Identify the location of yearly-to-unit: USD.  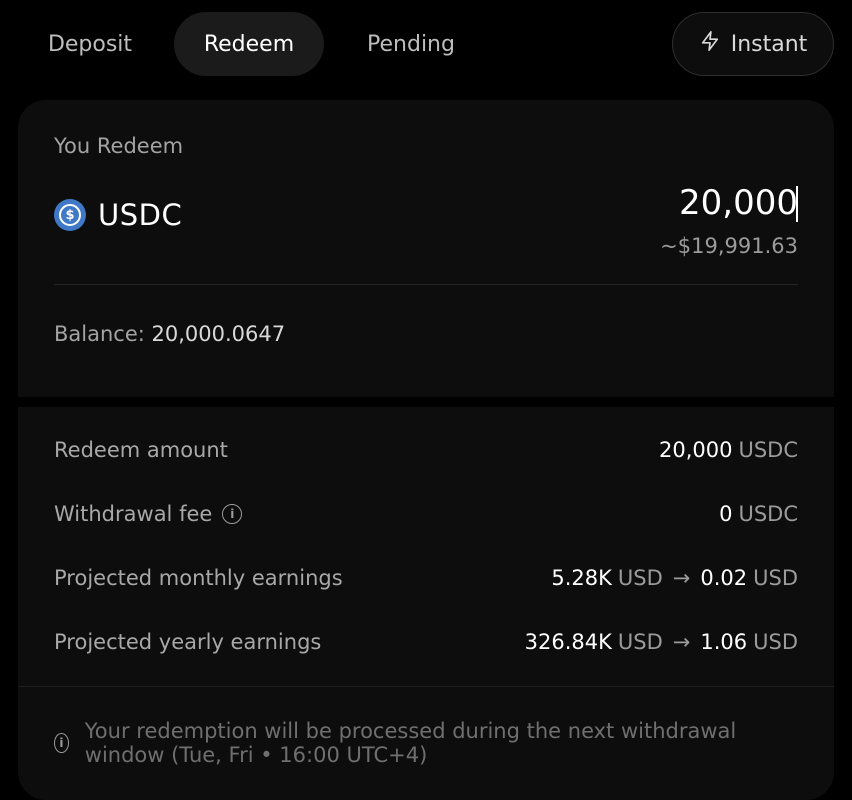
(775, 642).